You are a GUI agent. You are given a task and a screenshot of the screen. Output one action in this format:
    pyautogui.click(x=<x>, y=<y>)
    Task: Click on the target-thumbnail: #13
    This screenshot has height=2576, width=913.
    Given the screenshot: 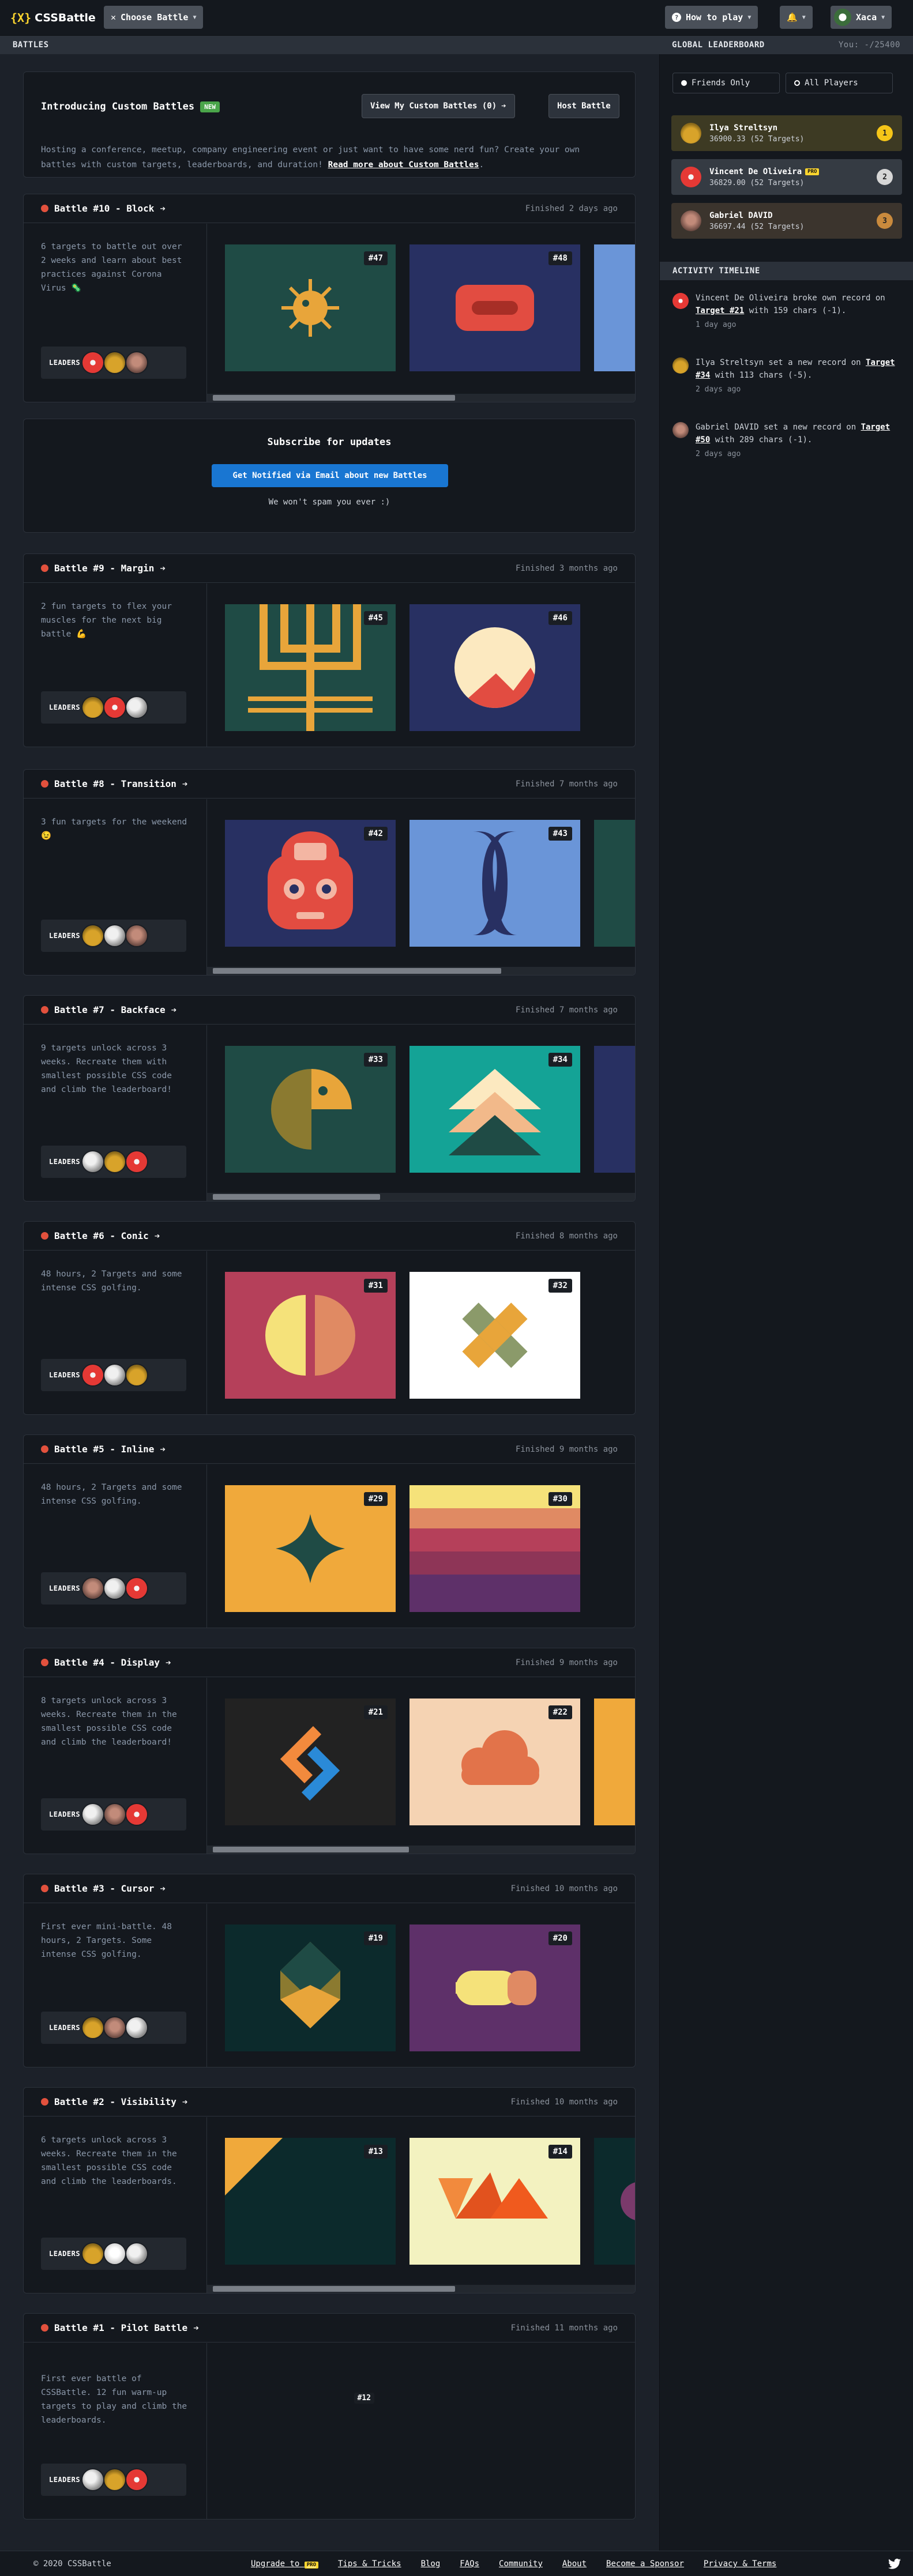 What is the action you would take?
    pyautogui.click(x=310, y=2201)
    